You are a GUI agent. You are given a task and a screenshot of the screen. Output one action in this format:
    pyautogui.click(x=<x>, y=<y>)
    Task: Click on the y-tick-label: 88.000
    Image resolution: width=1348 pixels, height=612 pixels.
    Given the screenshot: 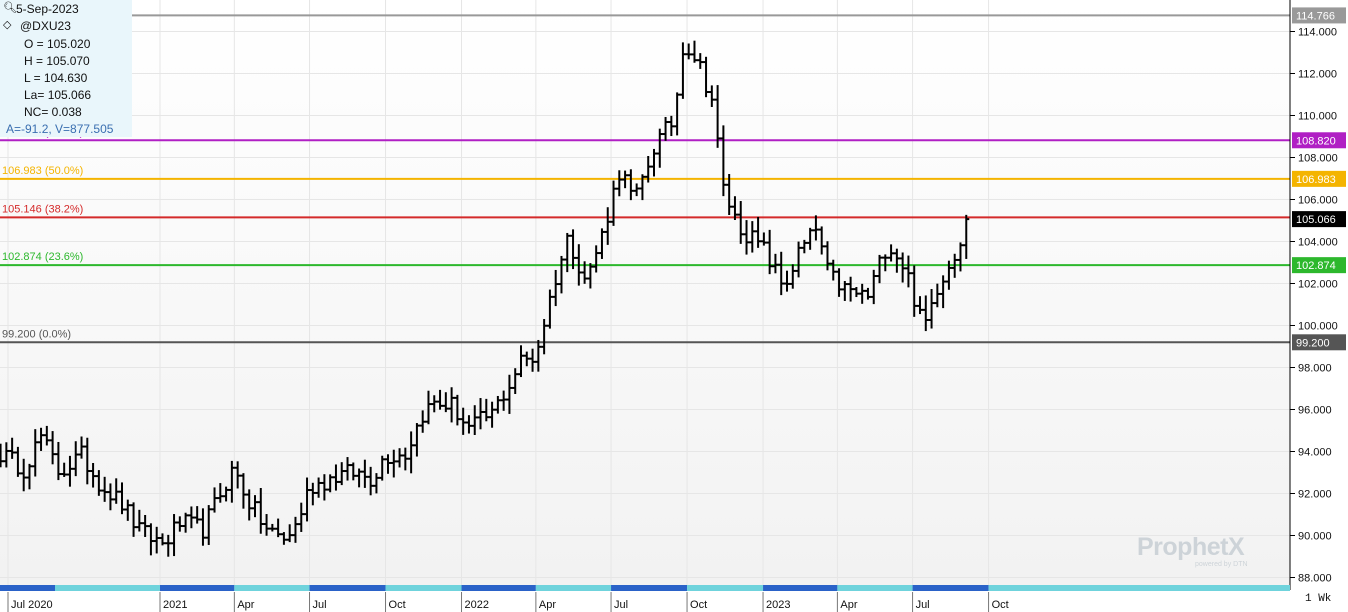 What is the action you would take?
    pyautogui.click(x=1315, y=579)
    